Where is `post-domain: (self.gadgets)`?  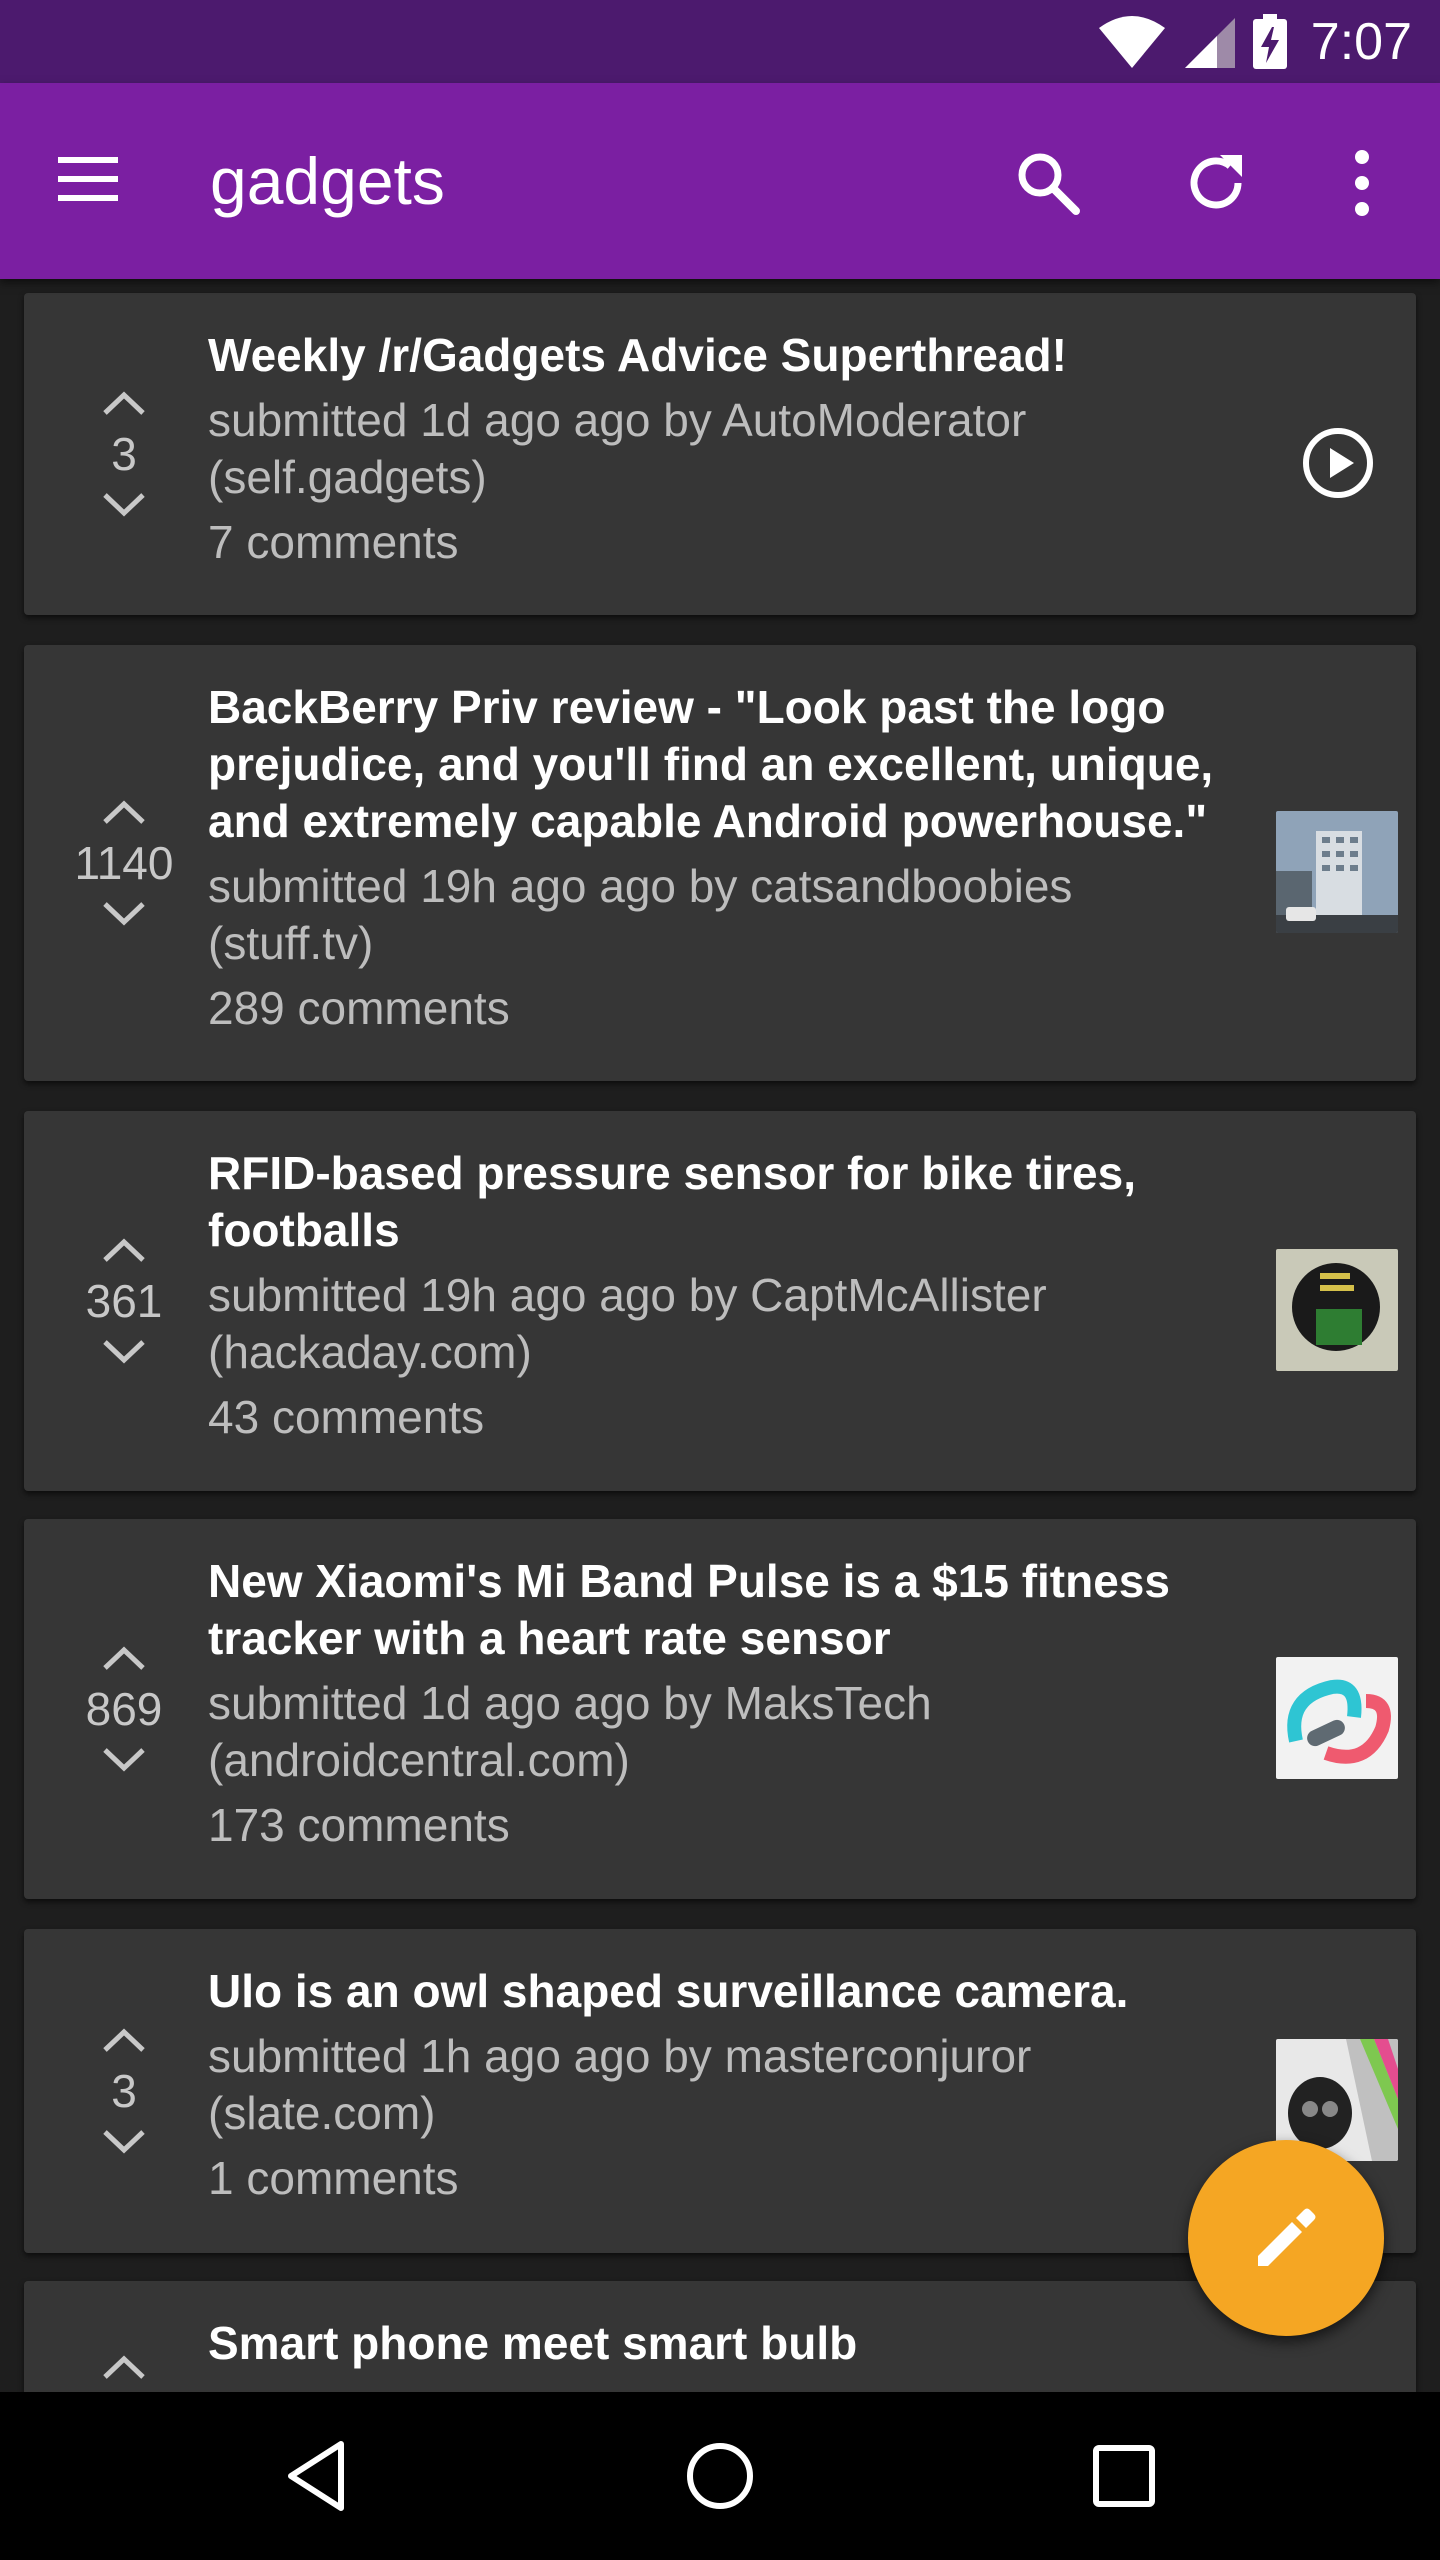
post-domain: (self.gadgets) is located at coordinates (347, 477).